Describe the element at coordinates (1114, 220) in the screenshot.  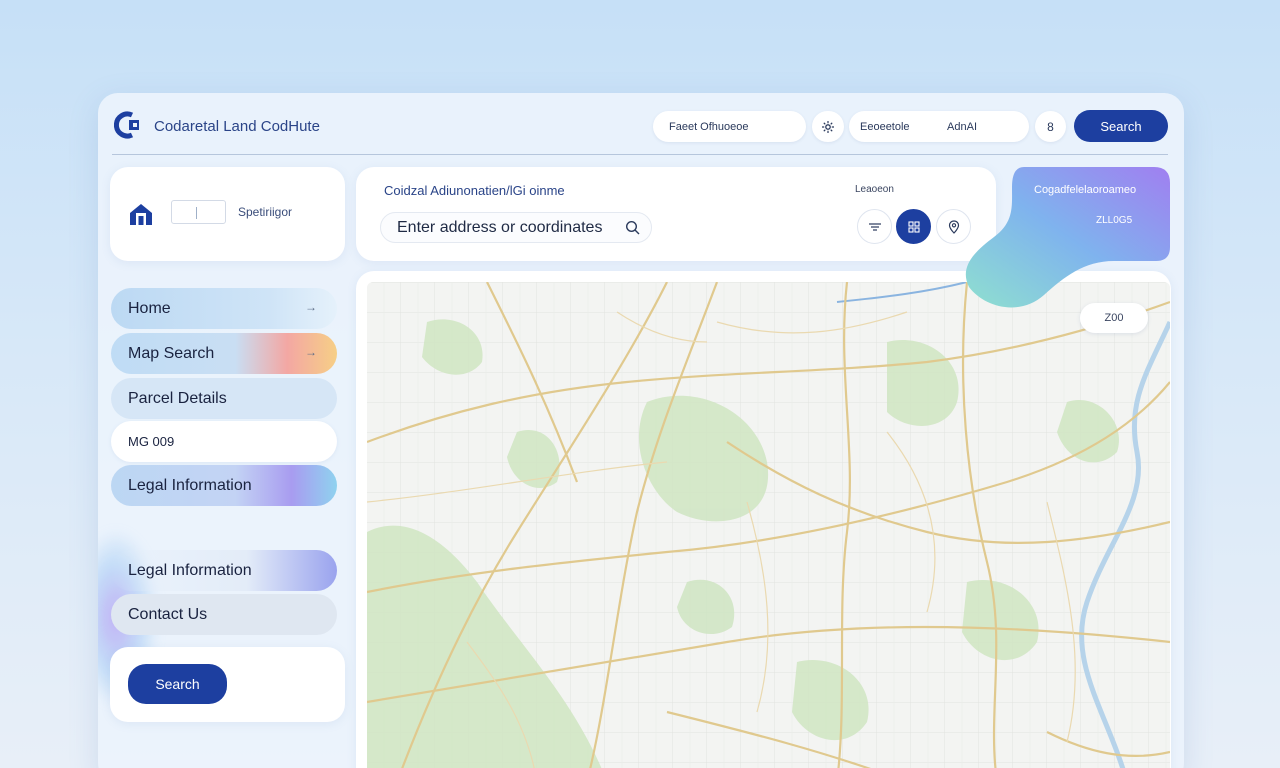
I see `gradient-card-value: ZLL0G5` at that location.